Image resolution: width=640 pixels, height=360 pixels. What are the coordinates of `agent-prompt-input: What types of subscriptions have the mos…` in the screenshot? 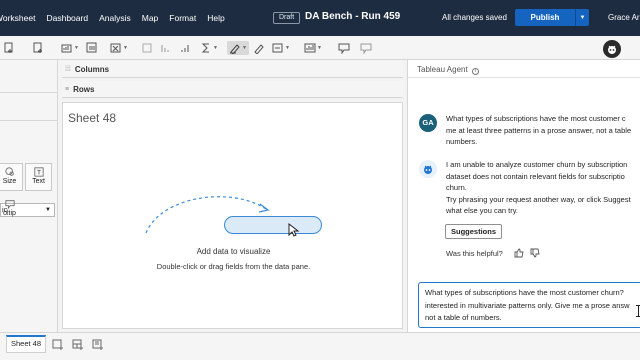 It's located at (529, 305).